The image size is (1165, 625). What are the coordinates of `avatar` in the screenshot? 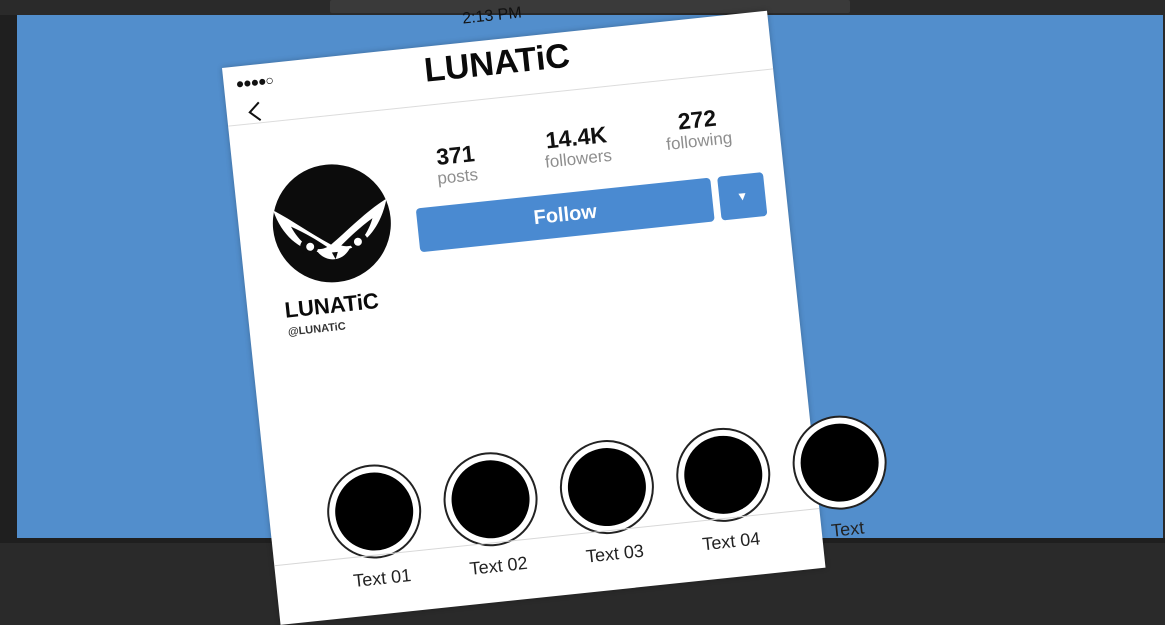 It's located at (331, 223).